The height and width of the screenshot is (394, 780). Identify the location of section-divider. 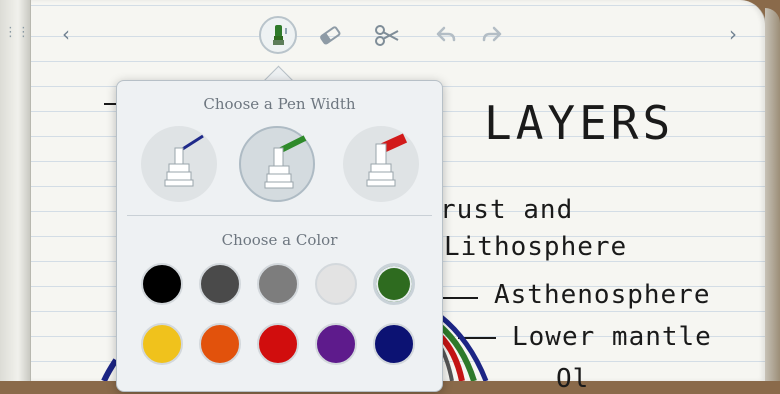
(279, 215).